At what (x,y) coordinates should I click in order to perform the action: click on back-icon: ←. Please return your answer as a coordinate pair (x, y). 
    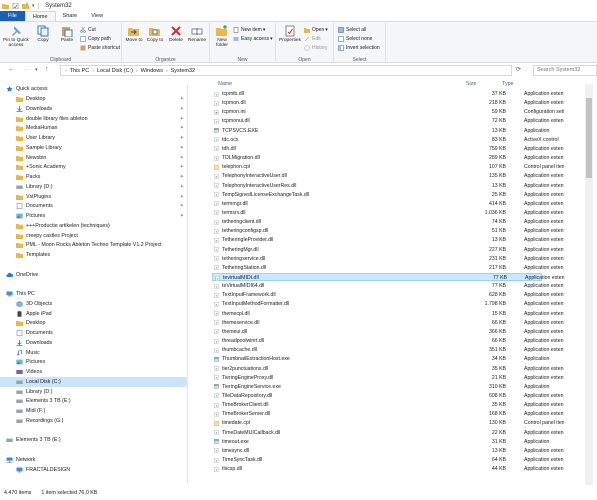
    Looking at the image, I should click on (11, 69).